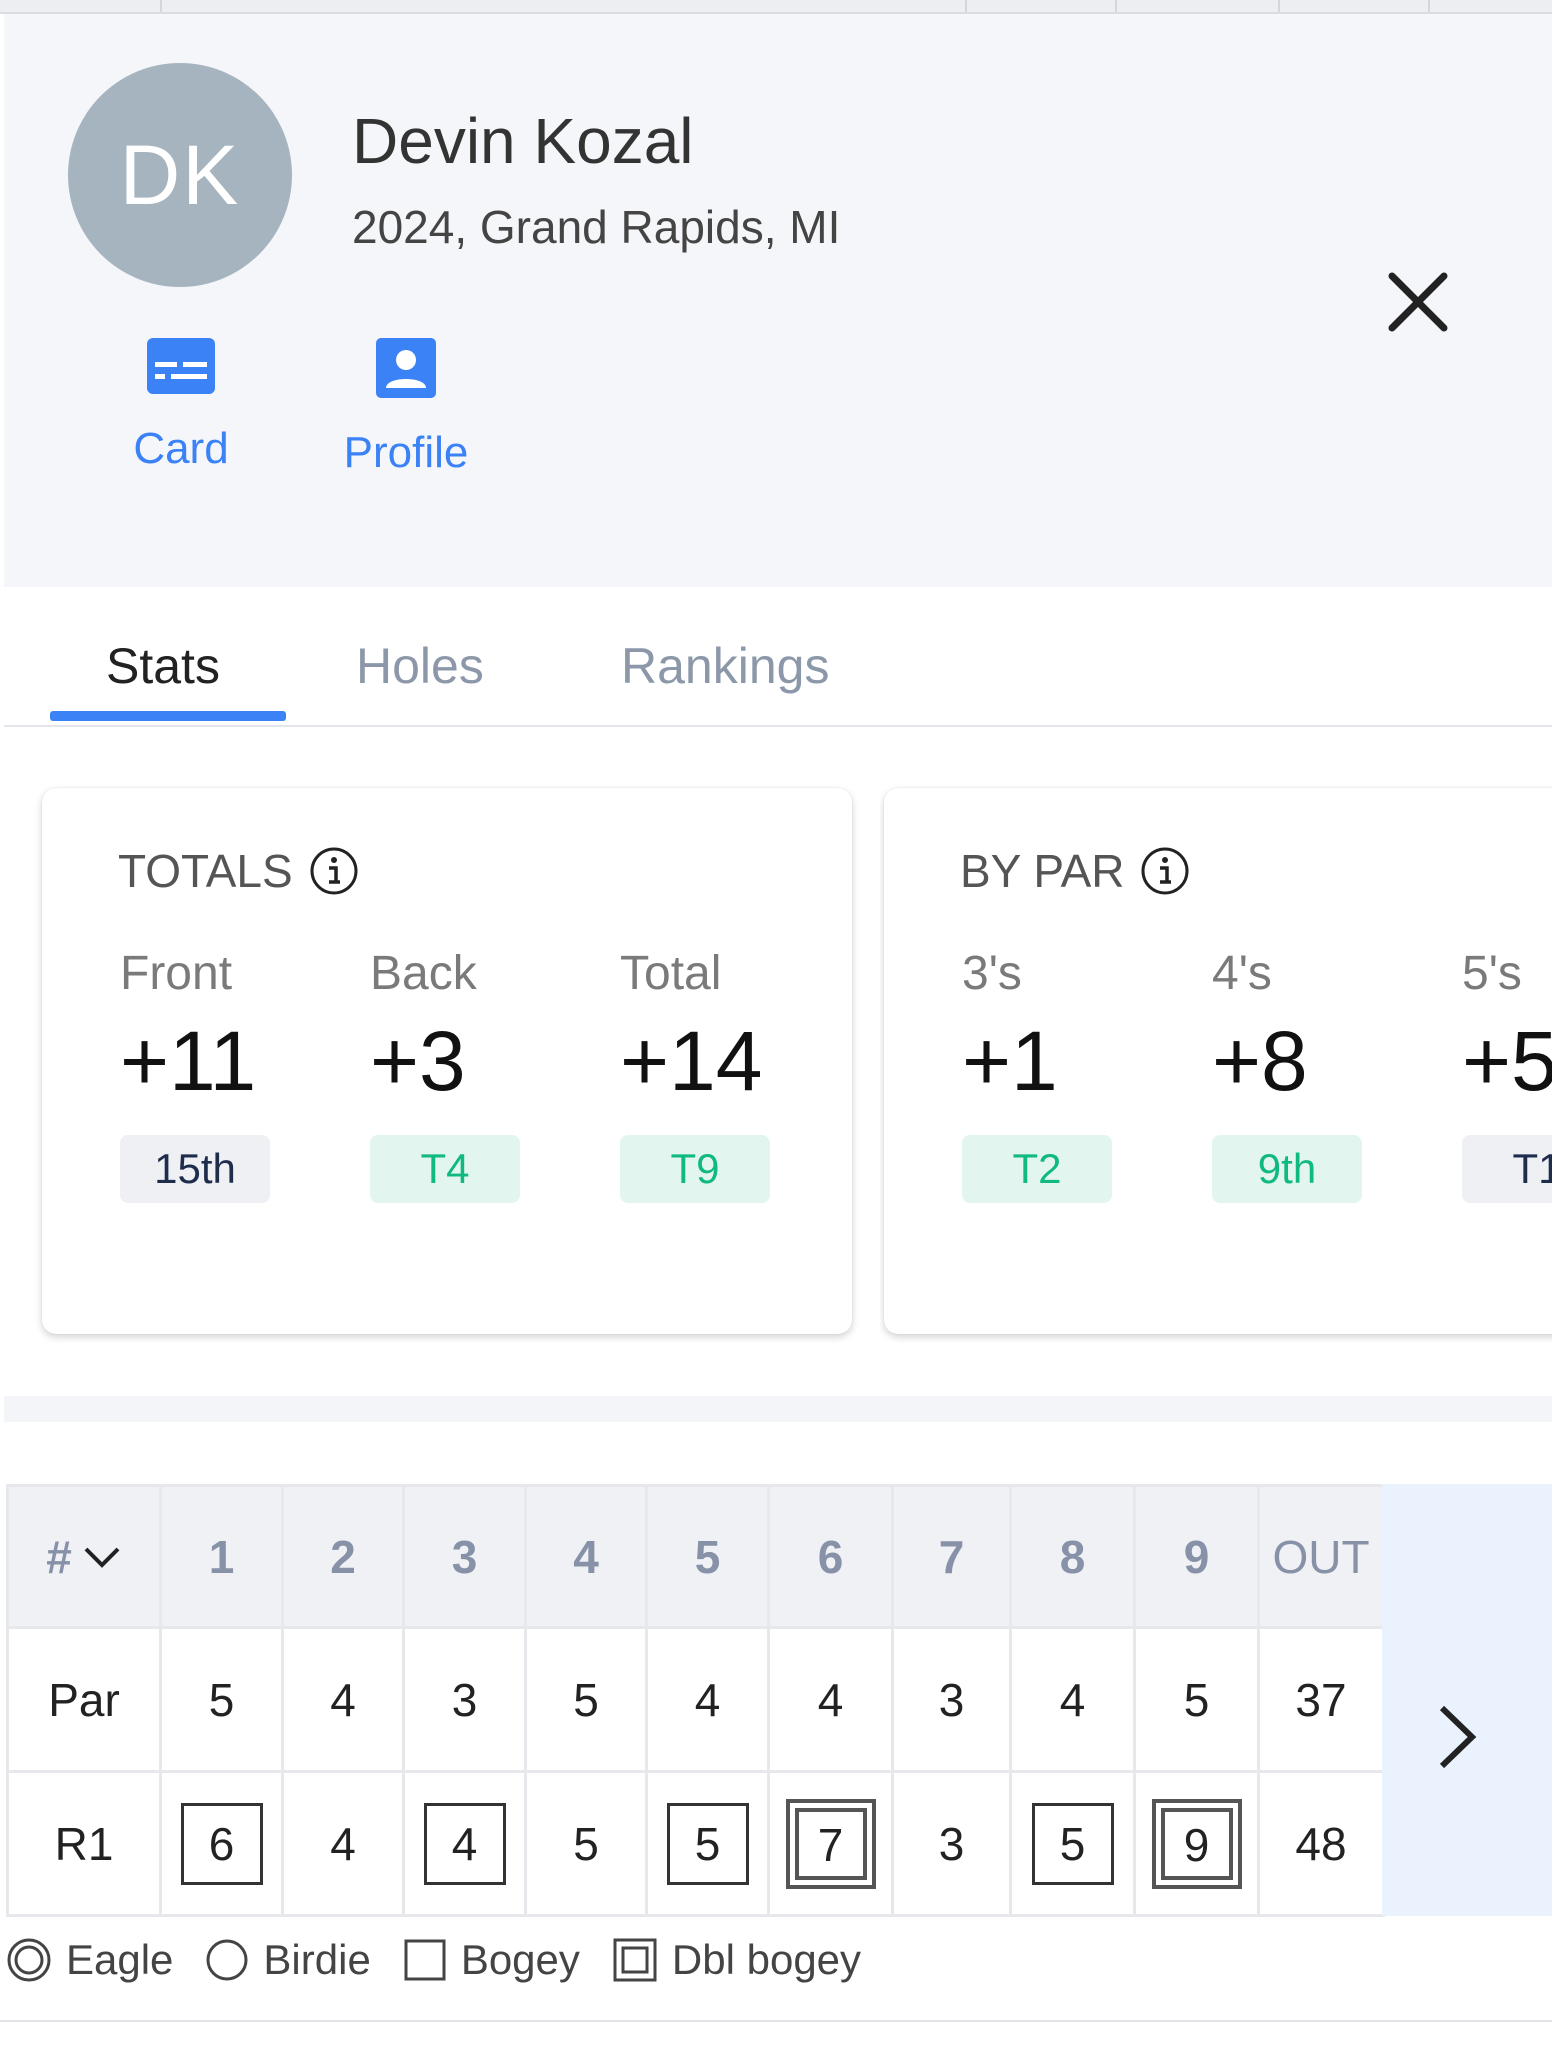 The image size is (1552, 2048). What do you see at coordinates (720, 1074) in the screenshot?
I see `stat-total: Total +14 T9` at bounding box center [720, 1074].